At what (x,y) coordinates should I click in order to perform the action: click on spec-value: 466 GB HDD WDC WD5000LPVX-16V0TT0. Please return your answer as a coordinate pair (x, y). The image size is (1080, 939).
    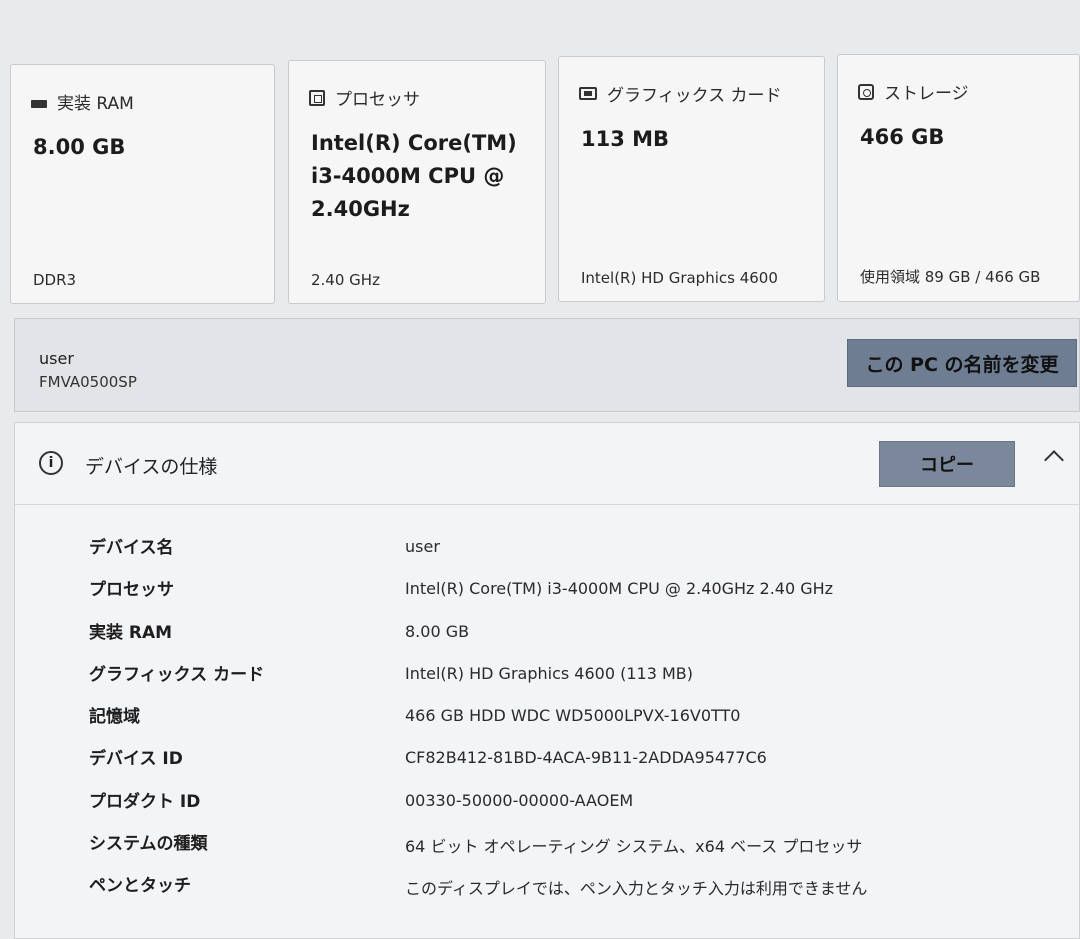
    Looking at the image, I should click on (573, 716).